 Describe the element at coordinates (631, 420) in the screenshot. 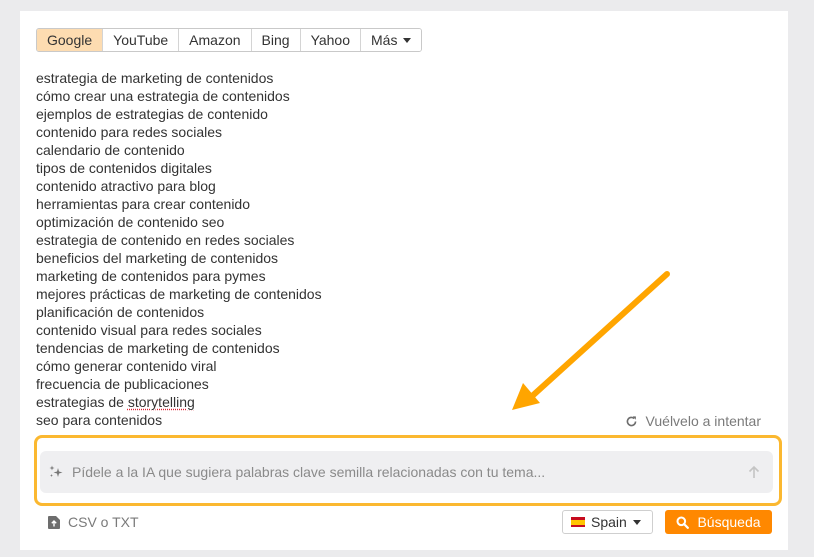

I see `refresh-icon` at that location.